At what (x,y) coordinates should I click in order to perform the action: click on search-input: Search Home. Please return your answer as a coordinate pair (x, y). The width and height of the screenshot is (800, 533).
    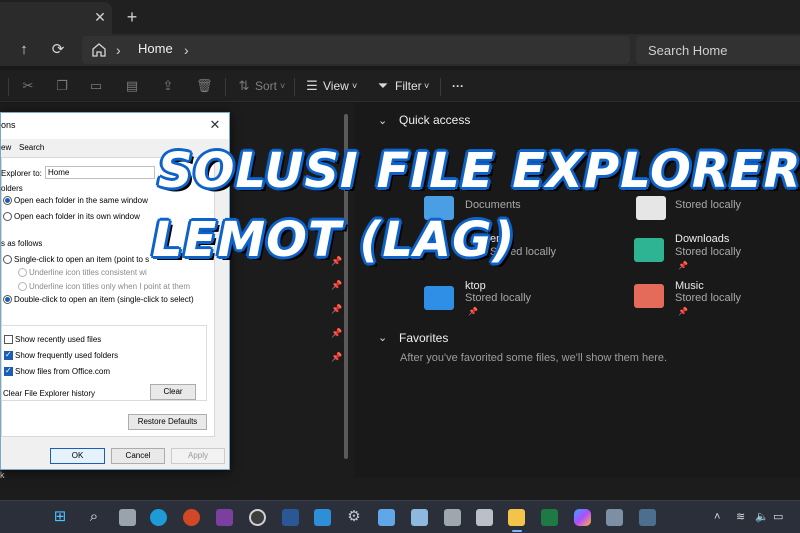
    Looking at the image, I should click on (718, 50).